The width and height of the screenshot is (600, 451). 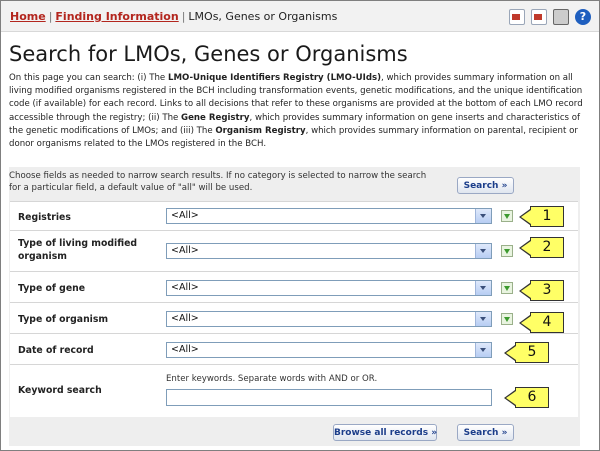 What do you see at coordinates (215, 117) in the screenshot?
I see `intro-gene-registry-term: Gene Registry` at bounding box center [215, 117].